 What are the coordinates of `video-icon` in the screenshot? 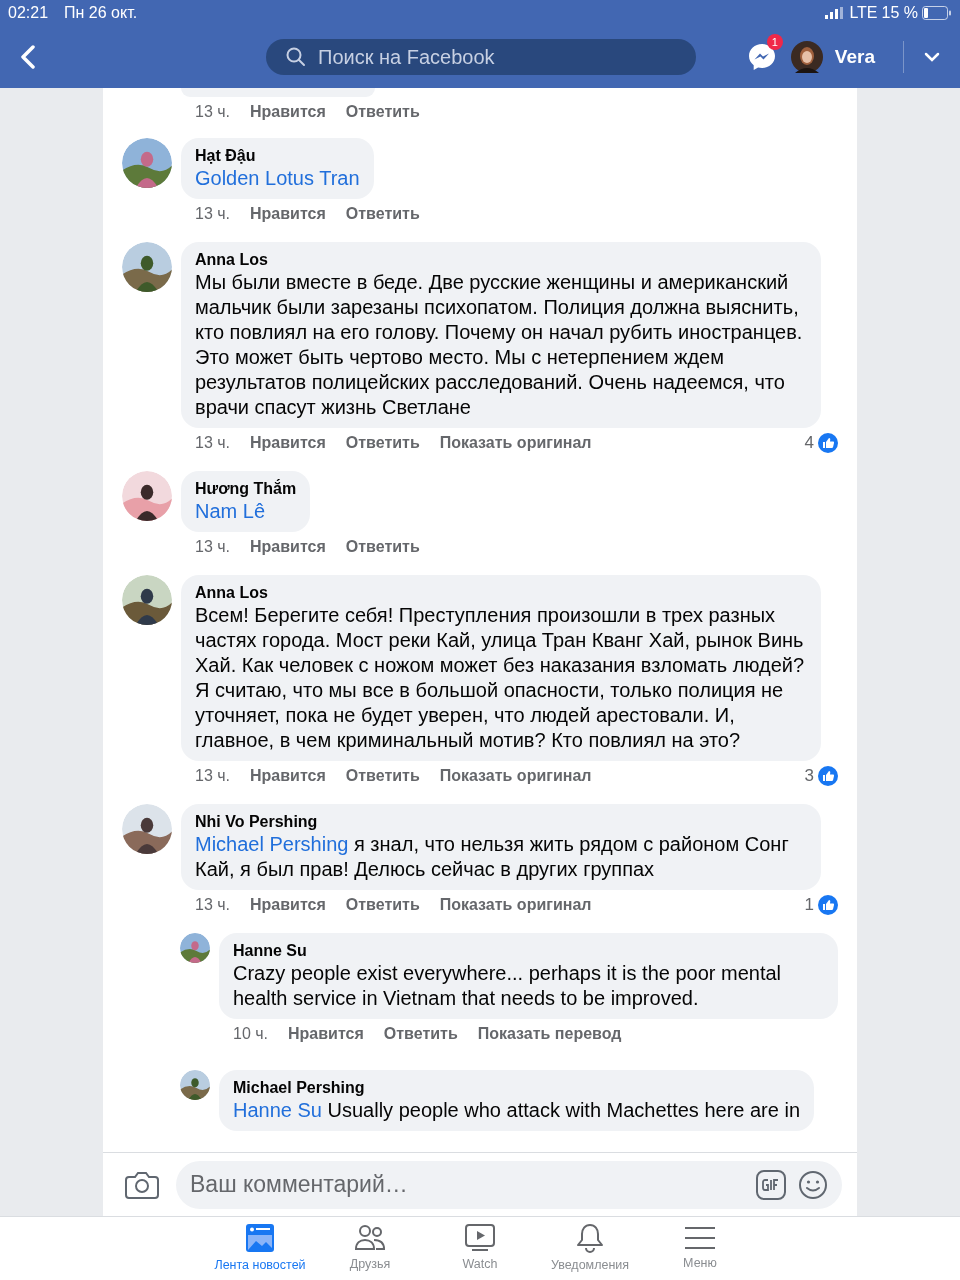 It's located at (480, 1237).